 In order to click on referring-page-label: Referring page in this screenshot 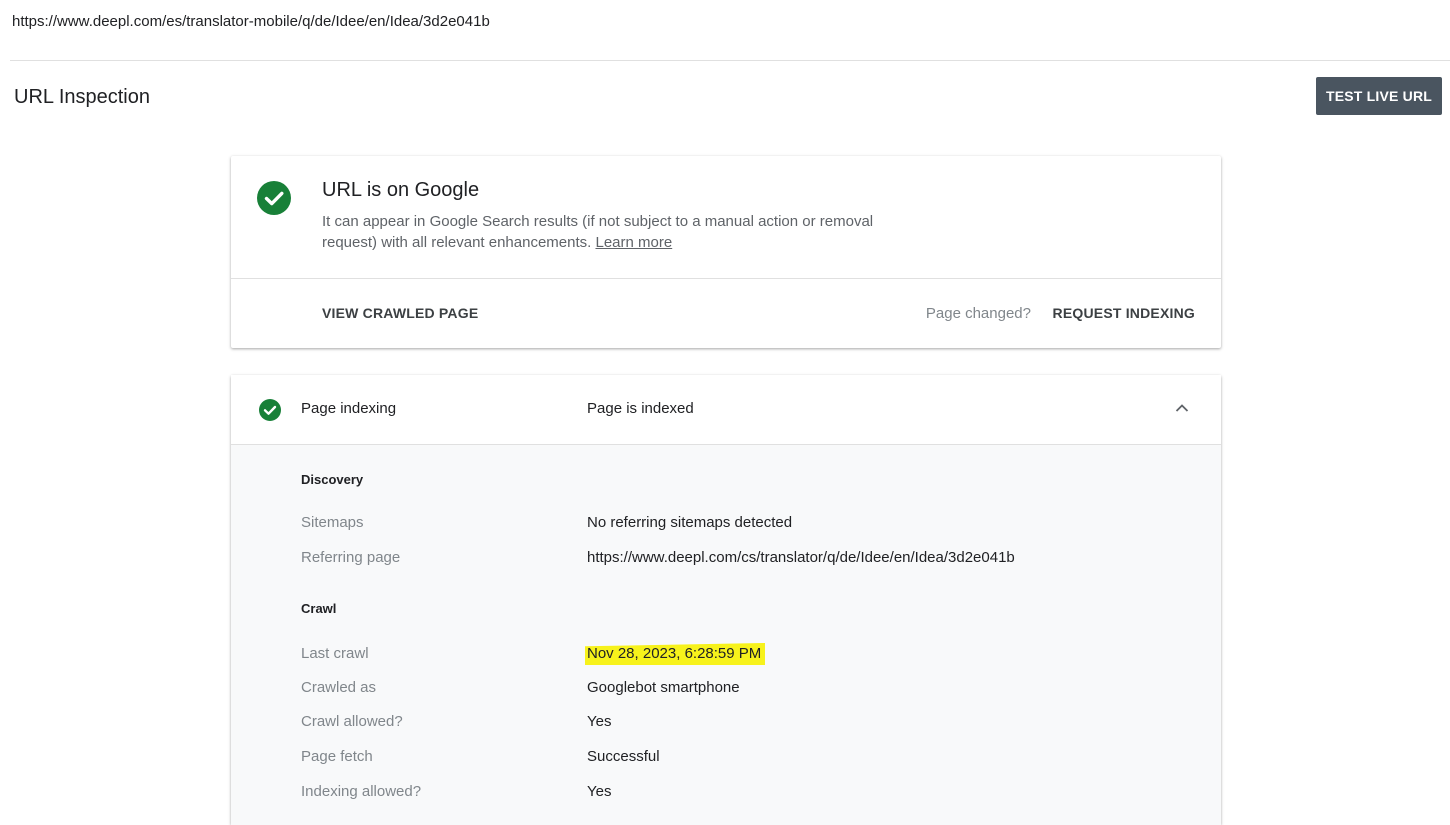, I will do `click(351, 557)`.